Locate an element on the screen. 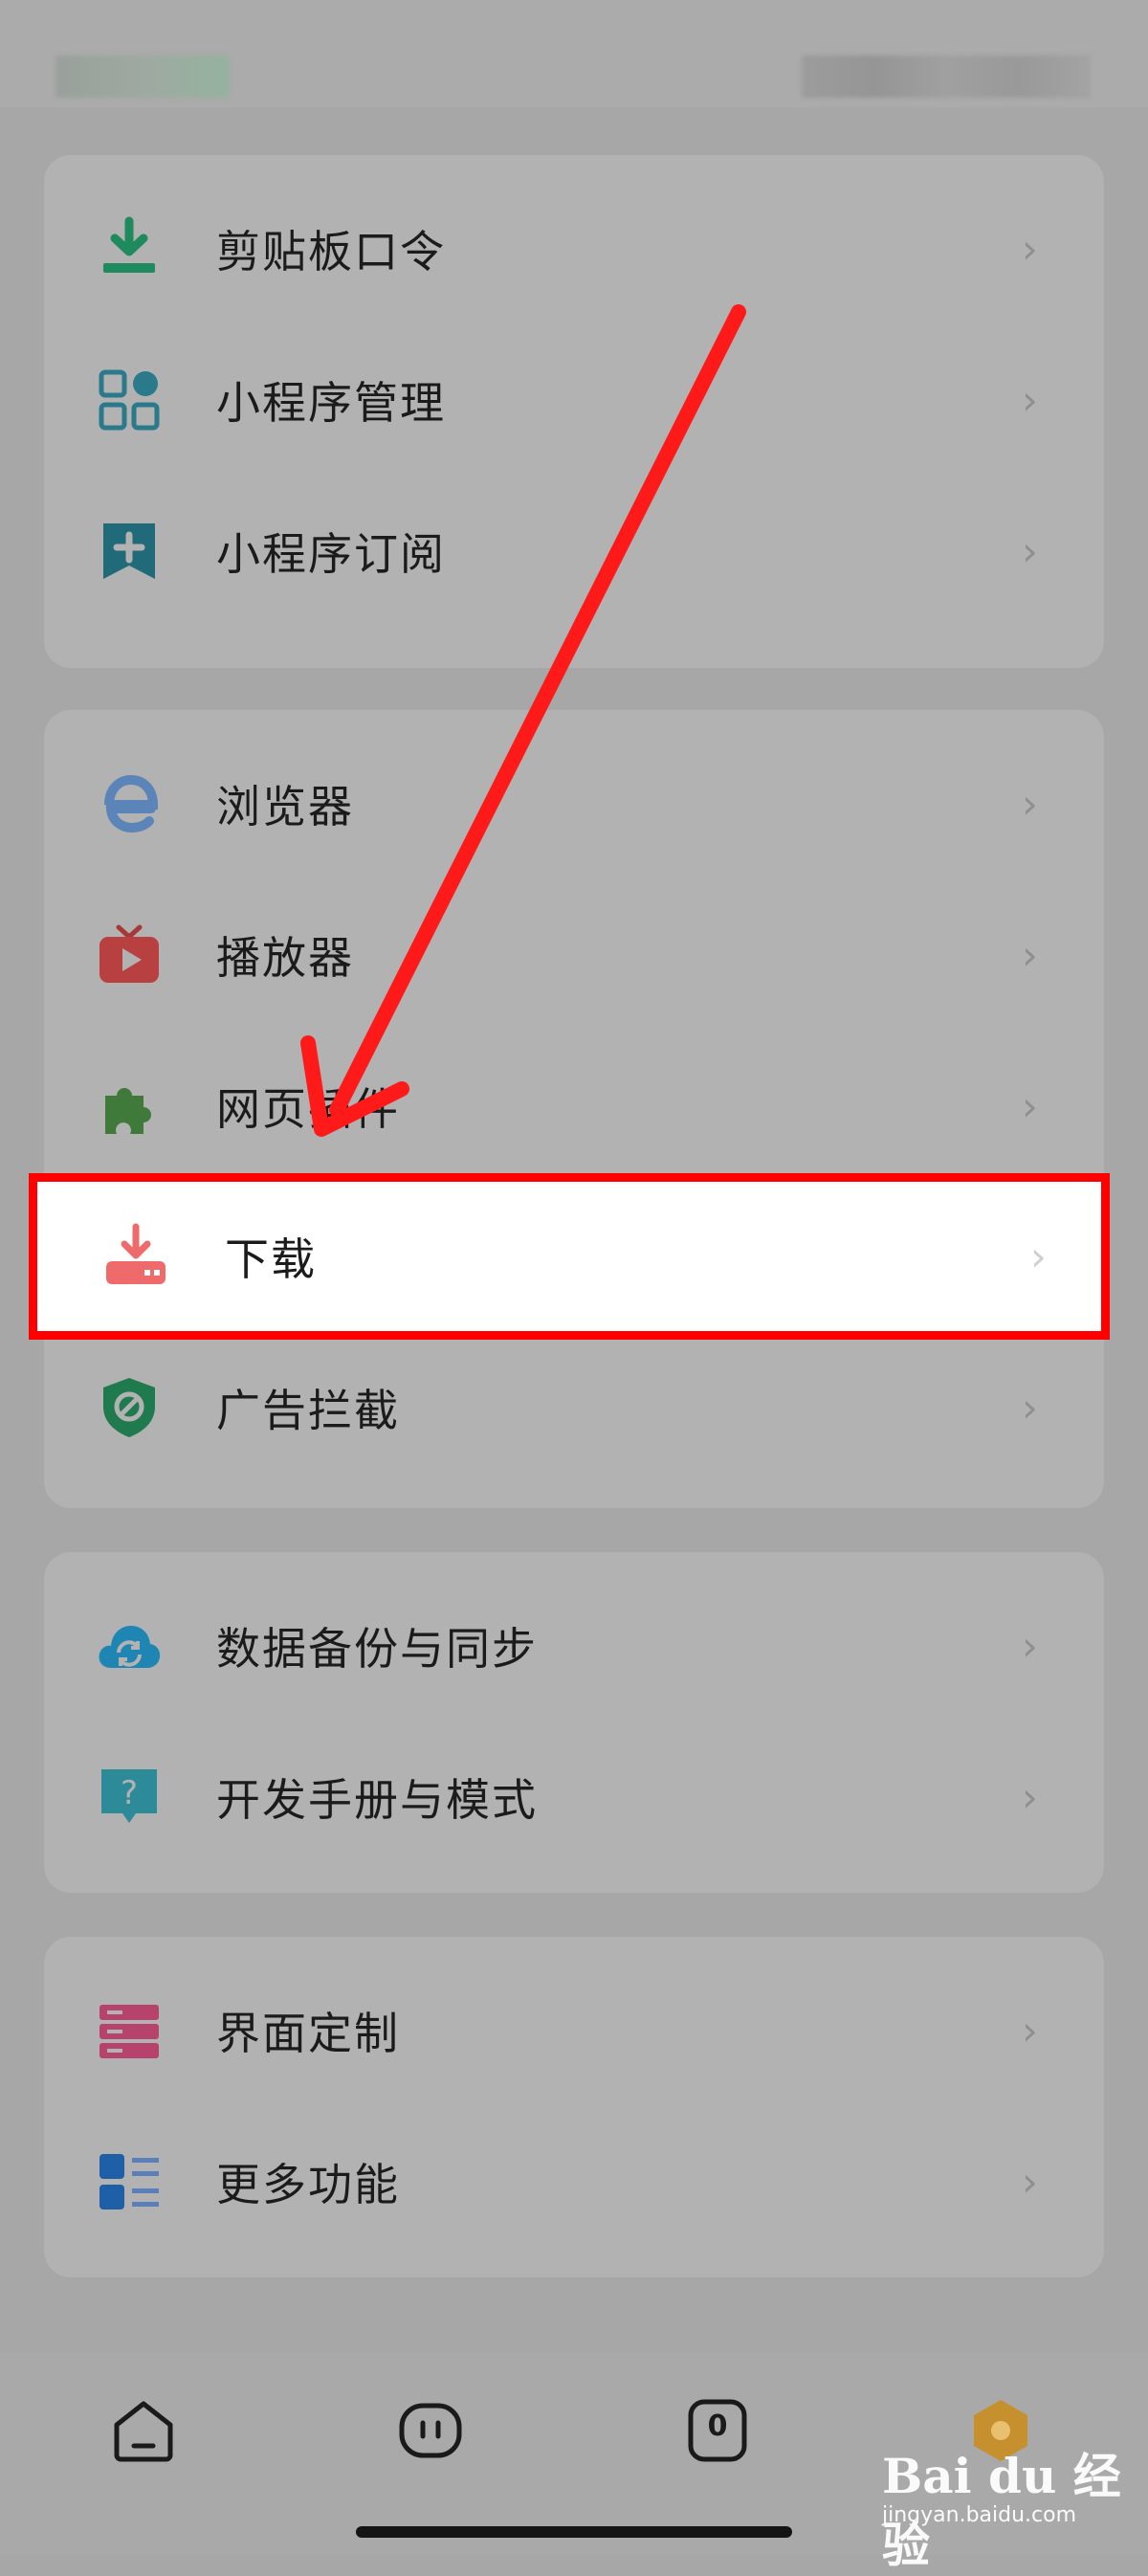 This screenshot has height=2576, width=1148. menu-item-label: 浏览器 is located at coordinates (285, 807).